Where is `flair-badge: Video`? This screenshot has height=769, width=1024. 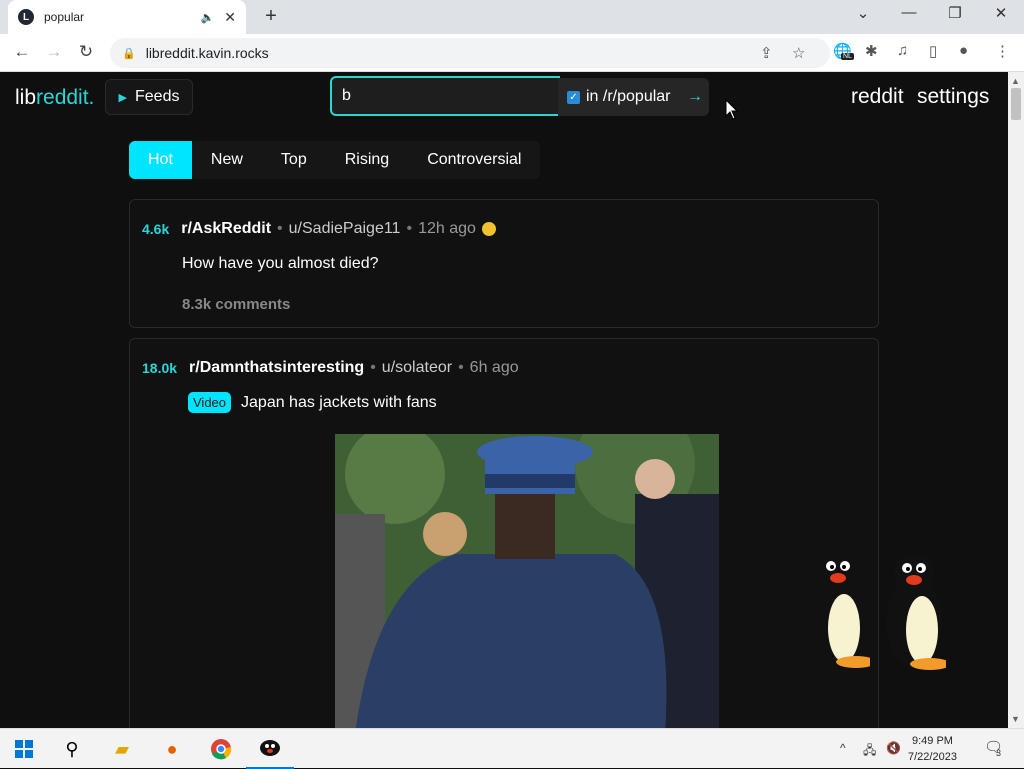 flair-badge: Video is located at coordinates (210, 402).